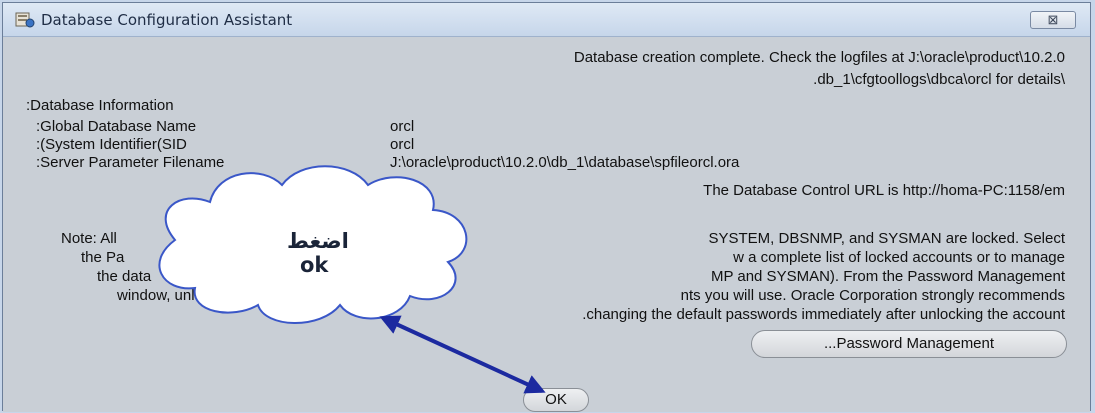 Image resolution: width=1095 pixels, height=413 pixels. Describe the element at coordinates (111, 144) in the screenshot. I see `db-info-label-sid: :(System Identifier(SID` at that location.